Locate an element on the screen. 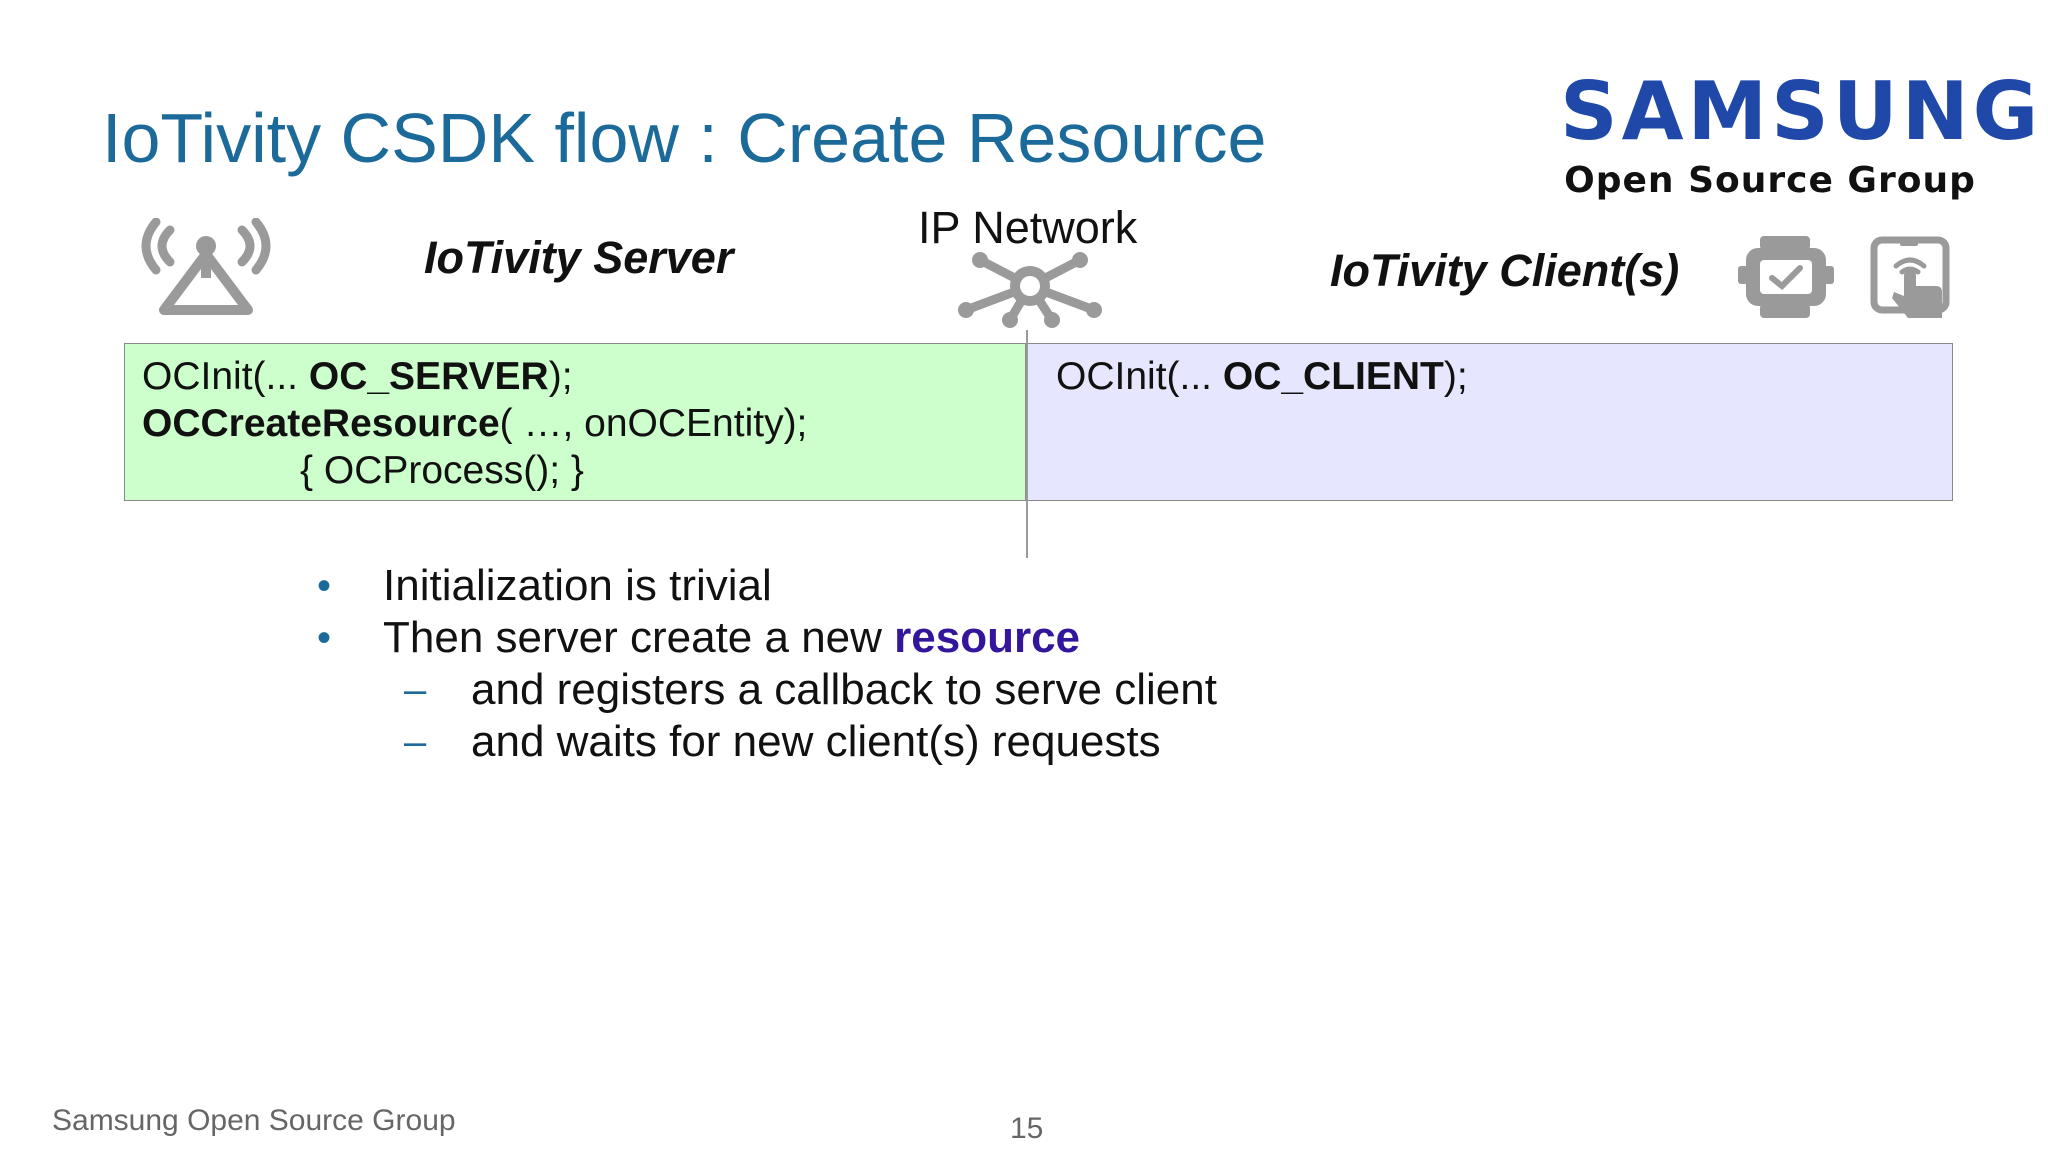 The width and height of the screenshot is (2048, 1150). sub-bullet-callback: and registers a callback to serve client is located at coordinates (844, 689).